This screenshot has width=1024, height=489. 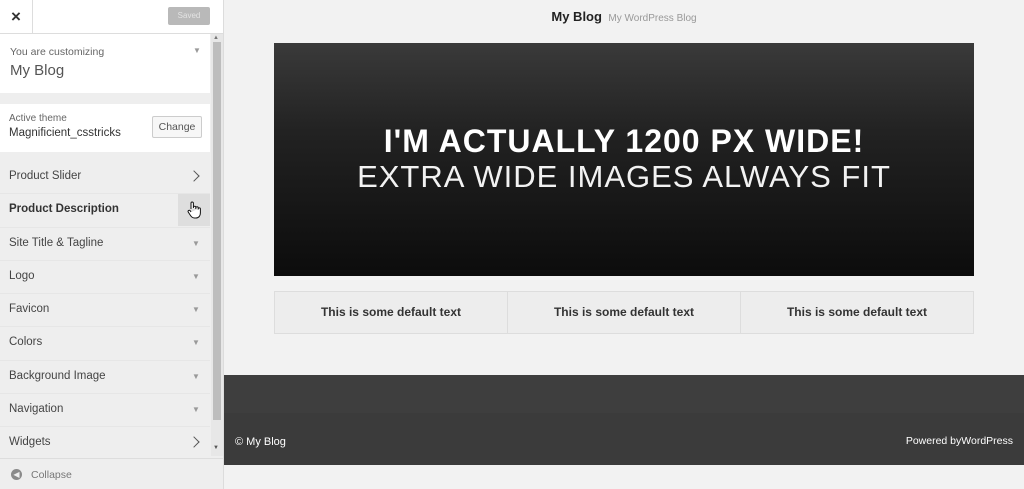 I want to click on close-icon: ×, so click(x=16, y=16).